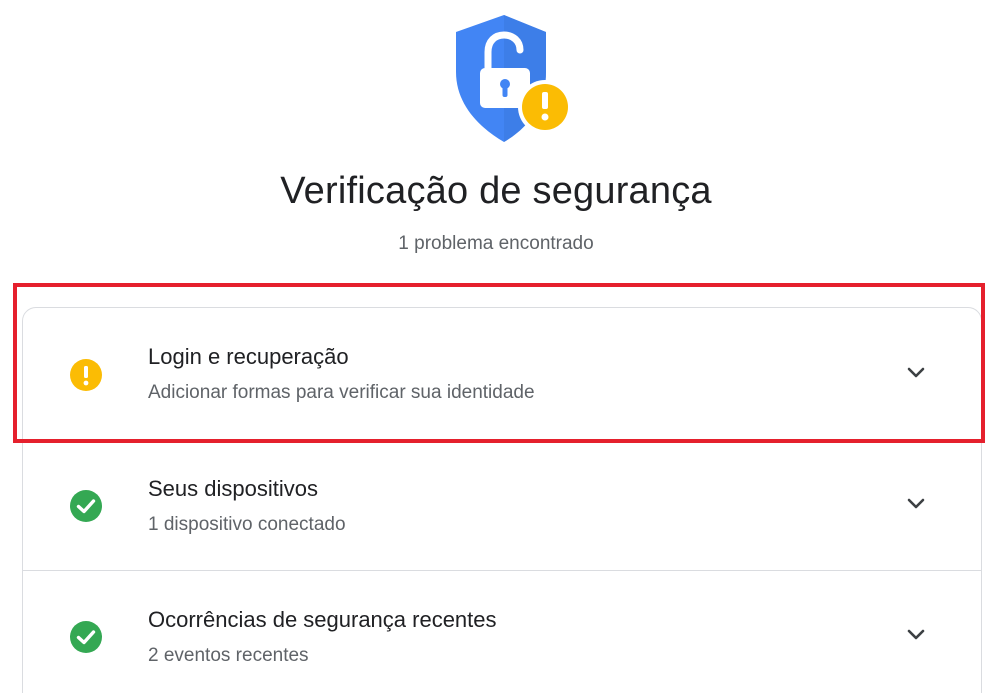 The height and width of the screenshot is (693, 992). What do you see at coordinates (86, 375) in the screenshot?
I see `warning-icon` at bounding box center [86, 375].